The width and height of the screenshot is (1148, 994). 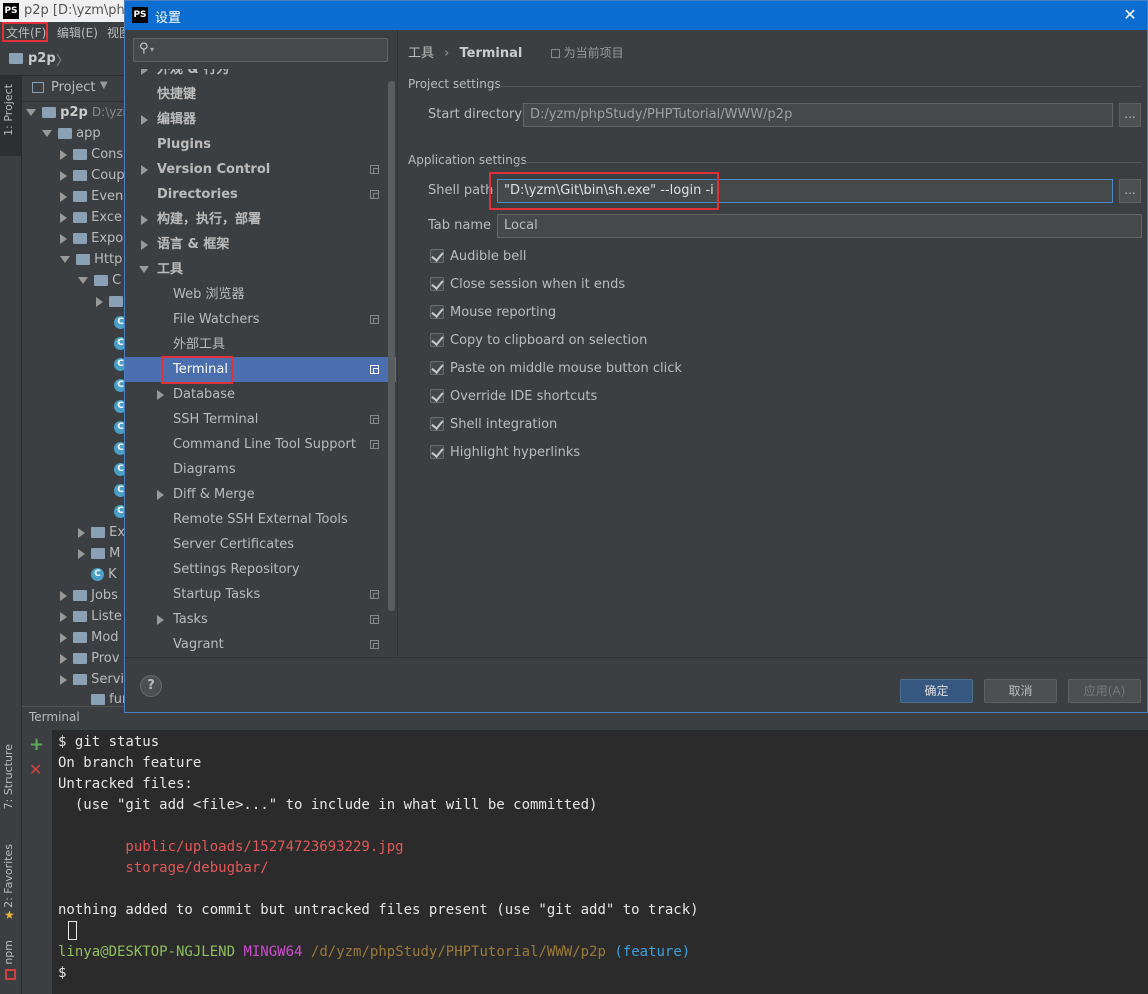 I want to click on search-options-chevron-icon: ▾, so click(x=152, y=49).